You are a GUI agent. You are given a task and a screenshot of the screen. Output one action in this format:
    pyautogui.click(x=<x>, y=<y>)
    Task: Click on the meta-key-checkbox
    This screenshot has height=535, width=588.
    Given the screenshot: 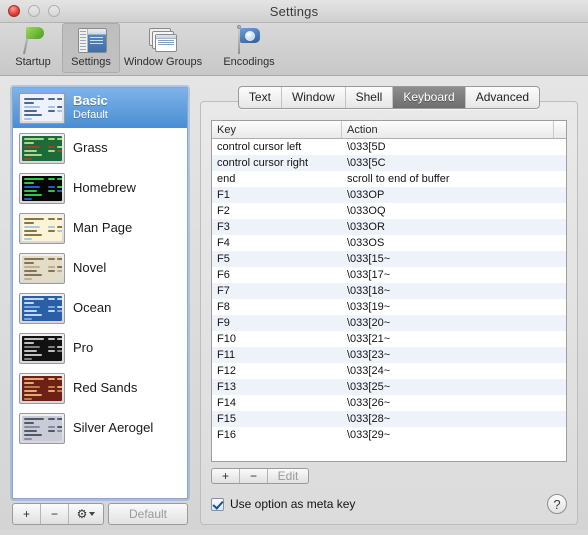 What is the action you would take?
    pyautogui.click(x=217, y=504)
    